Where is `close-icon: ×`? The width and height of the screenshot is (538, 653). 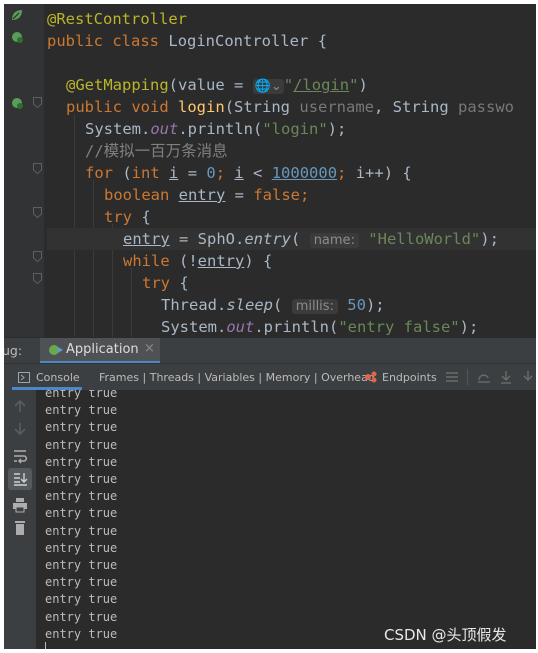
close-icon: × is located at coordinates (149, 348).